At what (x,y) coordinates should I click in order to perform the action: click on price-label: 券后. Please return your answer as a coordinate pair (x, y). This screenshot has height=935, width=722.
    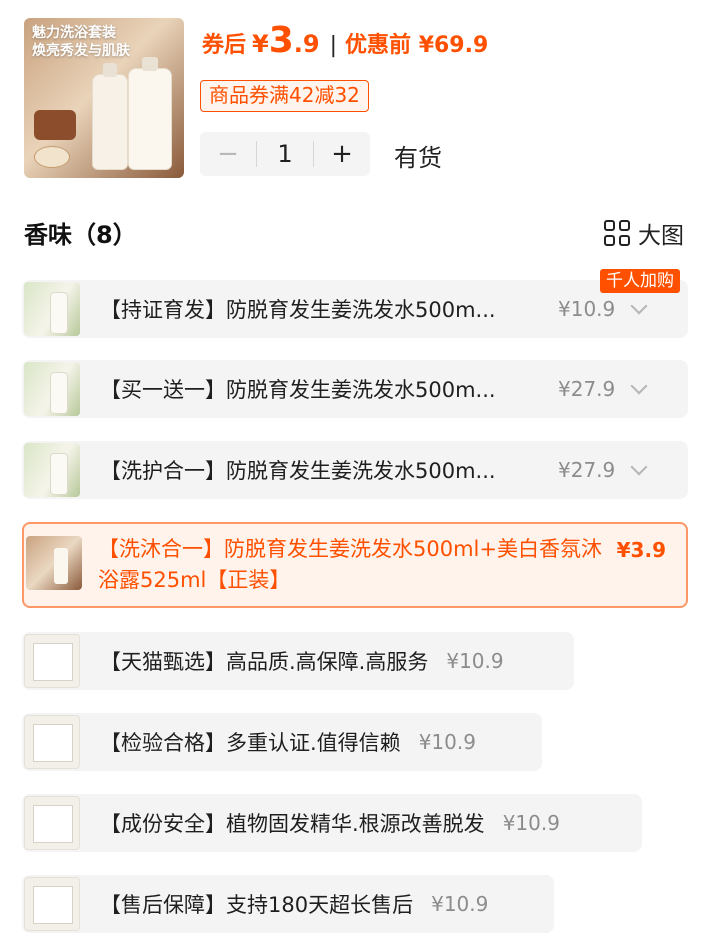
    Looking at the image, I should click on (224, 45).